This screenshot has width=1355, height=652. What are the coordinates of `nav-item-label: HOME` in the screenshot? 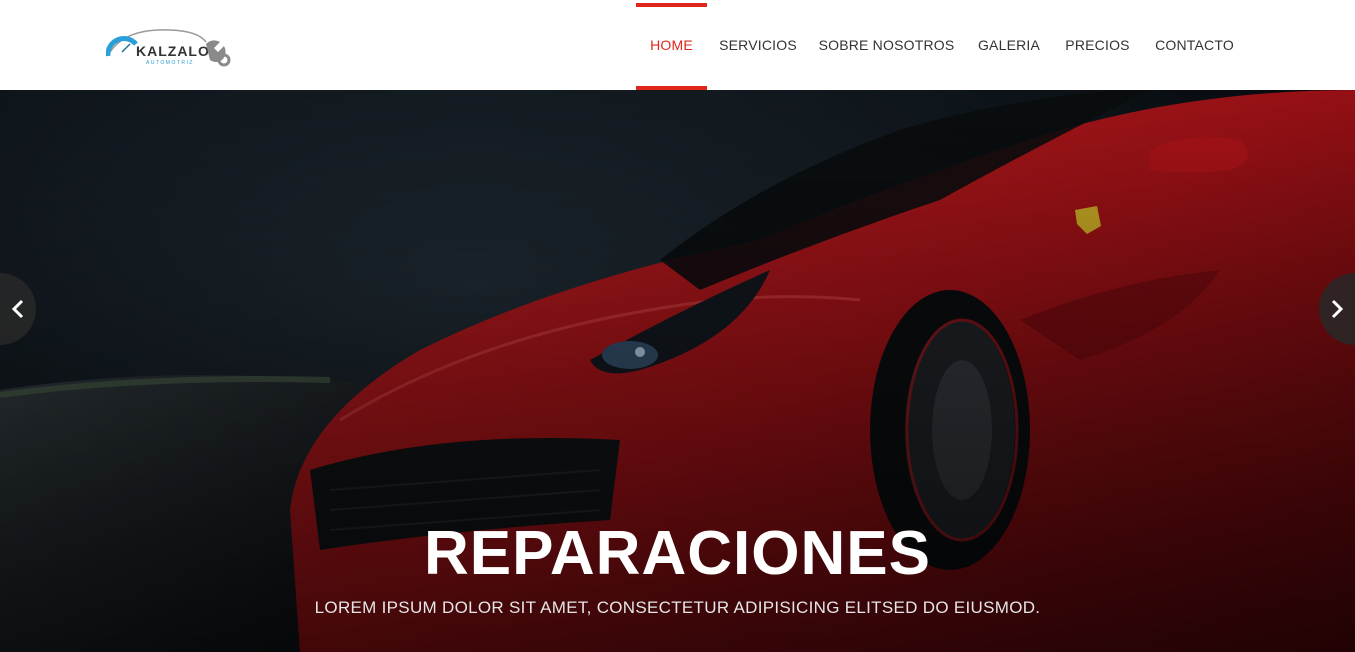 It's located at (671, 45).